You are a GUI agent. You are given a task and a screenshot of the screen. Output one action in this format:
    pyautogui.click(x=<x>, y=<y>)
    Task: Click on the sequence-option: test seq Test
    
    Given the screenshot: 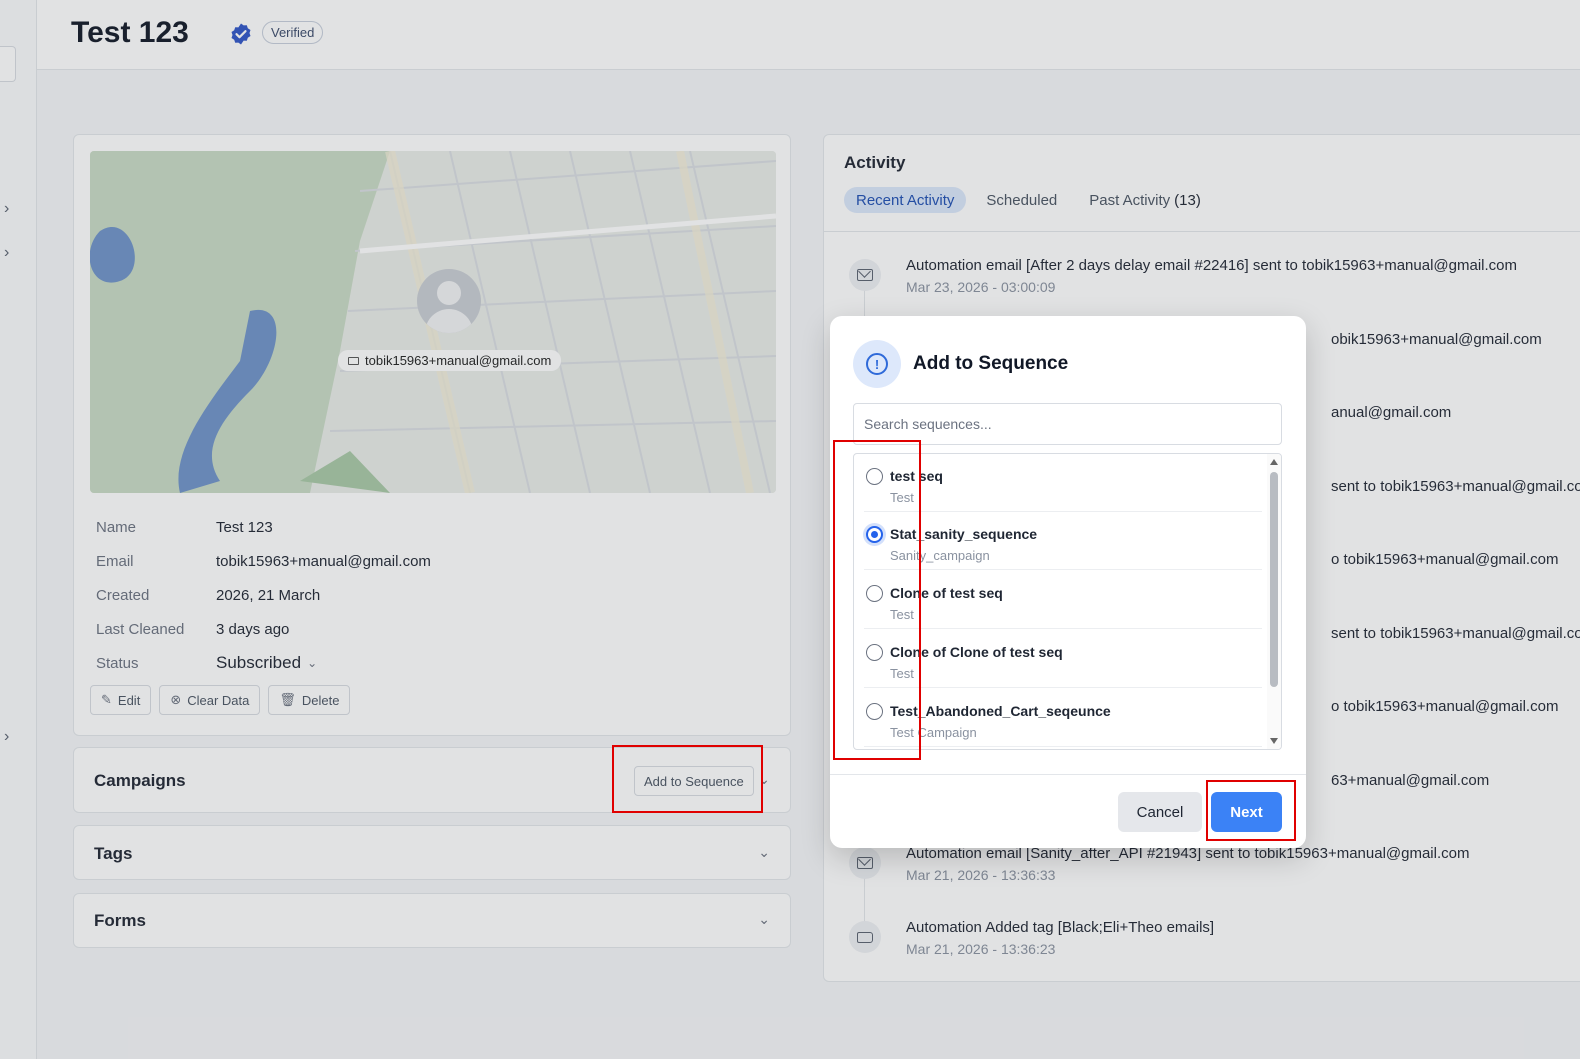 What is the action you would take?
    pyautogui.click(x=1063, y=483)
    